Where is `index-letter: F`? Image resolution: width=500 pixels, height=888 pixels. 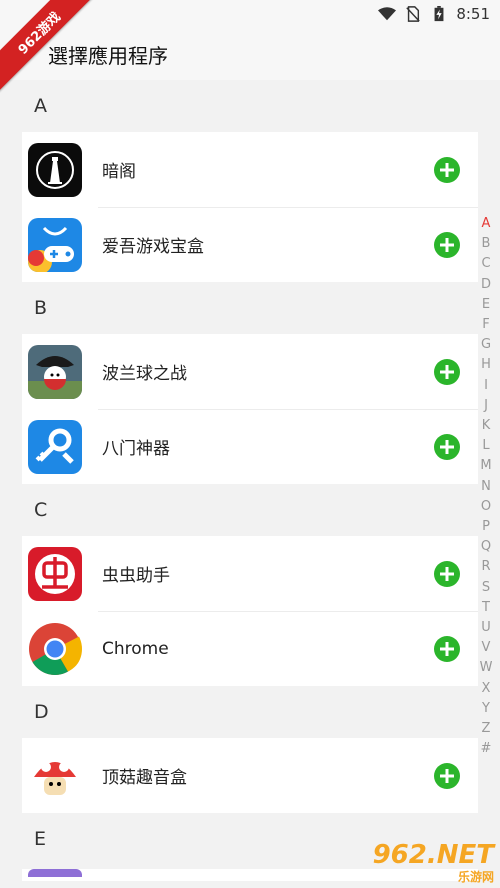
index-letter: F is located at coordinates (485, 325).